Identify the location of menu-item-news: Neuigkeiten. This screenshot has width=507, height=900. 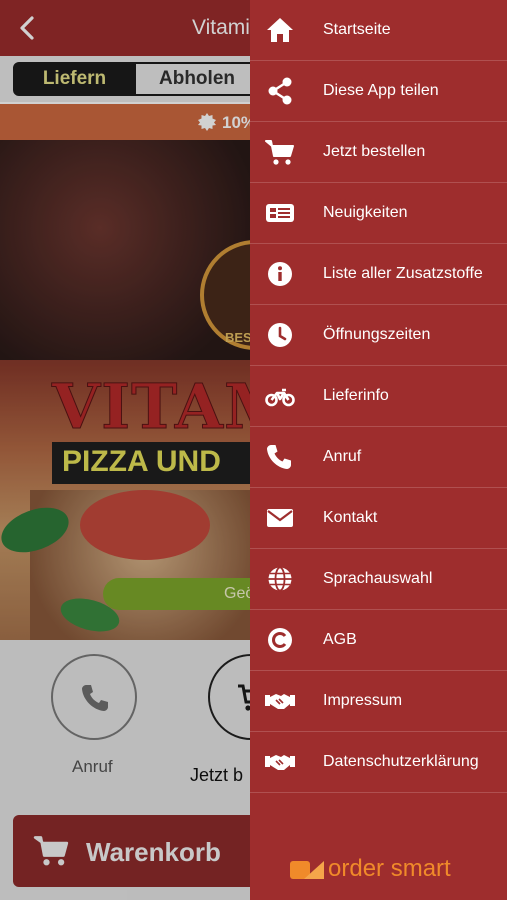
(378, 213).